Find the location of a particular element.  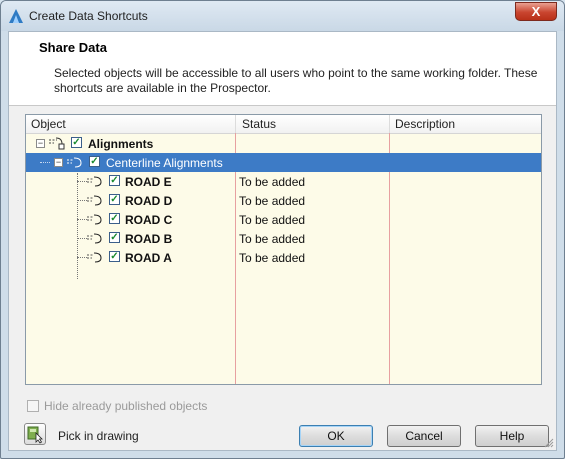

road-e-checkbox: ✓ is located at coordinates (114, 180).